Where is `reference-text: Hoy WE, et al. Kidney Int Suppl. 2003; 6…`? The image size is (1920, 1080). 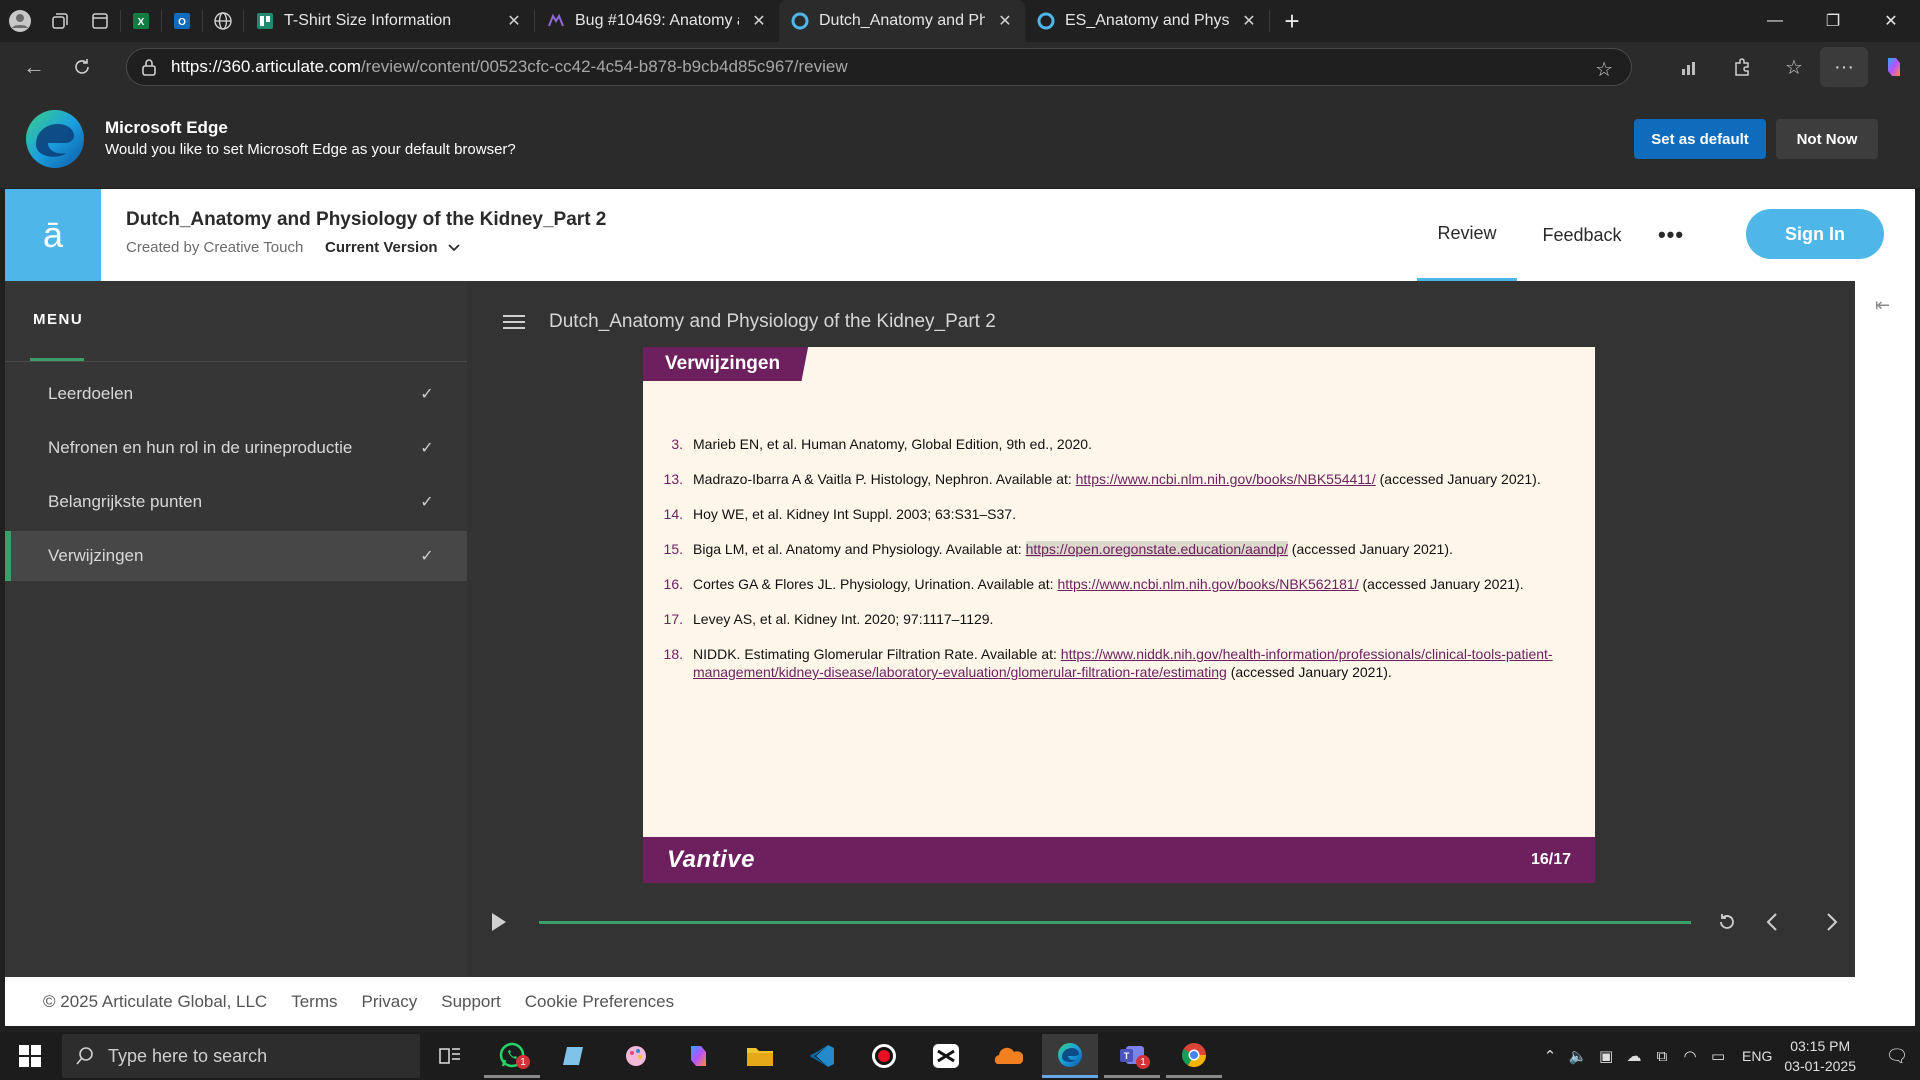
reference-text: Hoy WE, et al. Kidney Int Suppl. 2003; 6… is located at coordinates (1128, 514).